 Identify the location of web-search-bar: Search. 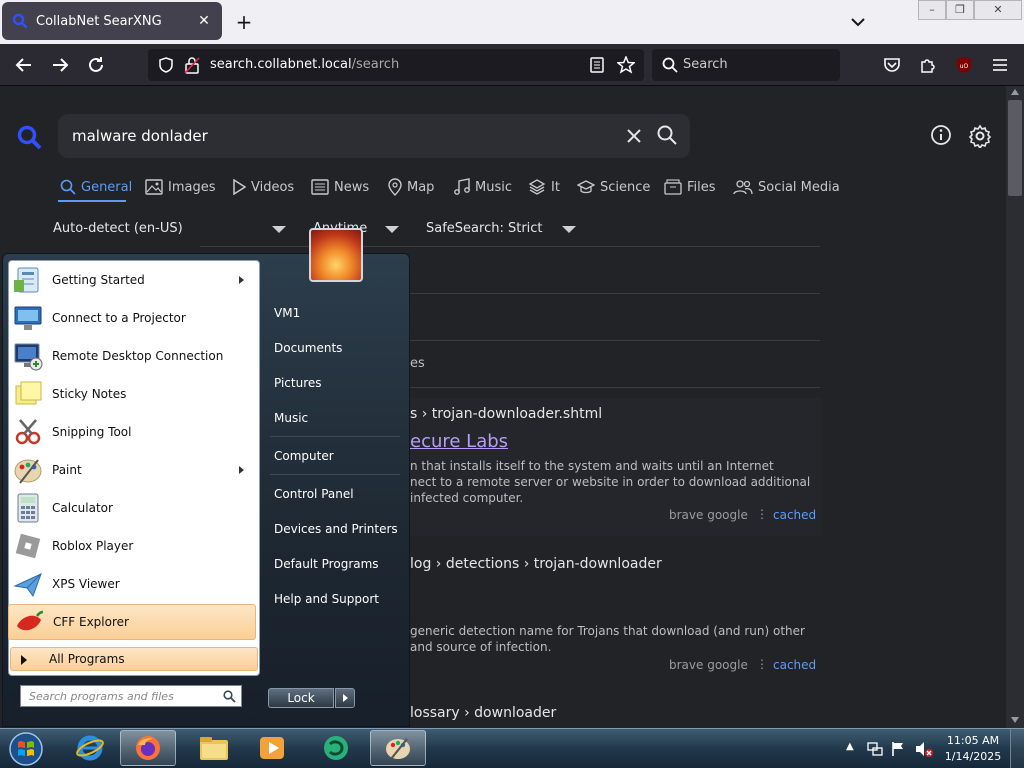
(746, 65).